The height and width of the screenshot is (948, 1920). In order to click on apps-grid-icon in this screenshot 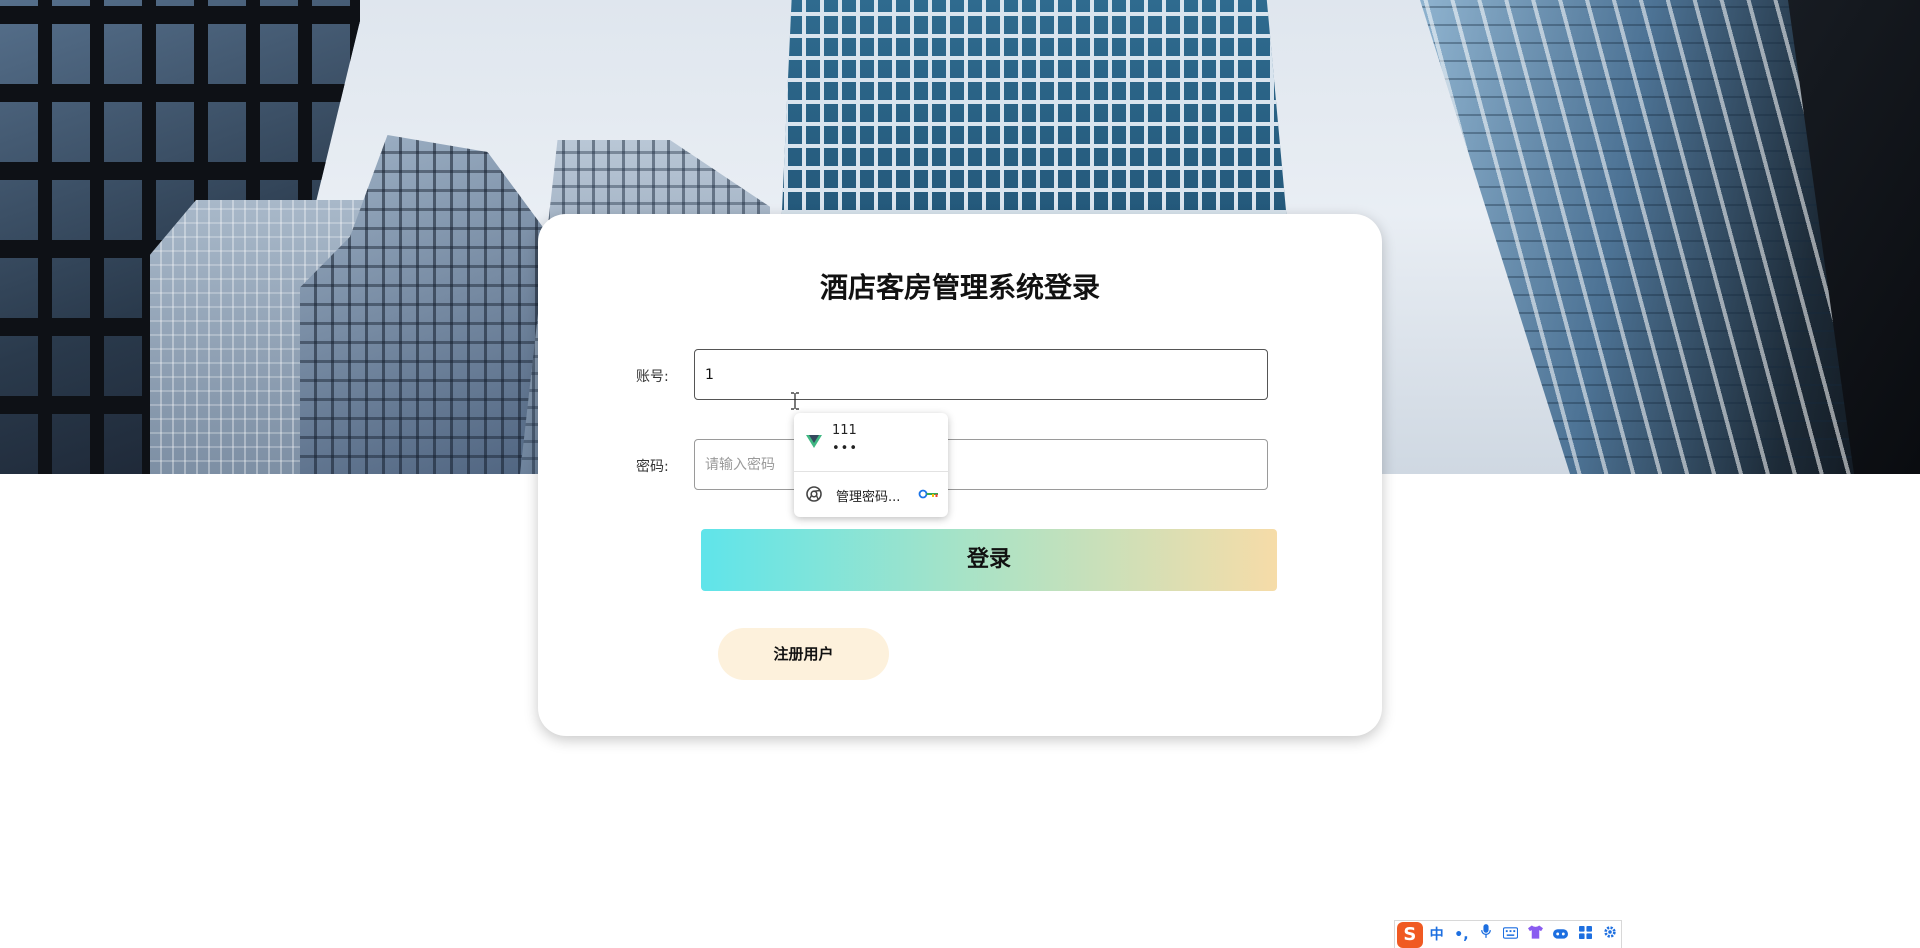, I will do `click(1585, 935)`.